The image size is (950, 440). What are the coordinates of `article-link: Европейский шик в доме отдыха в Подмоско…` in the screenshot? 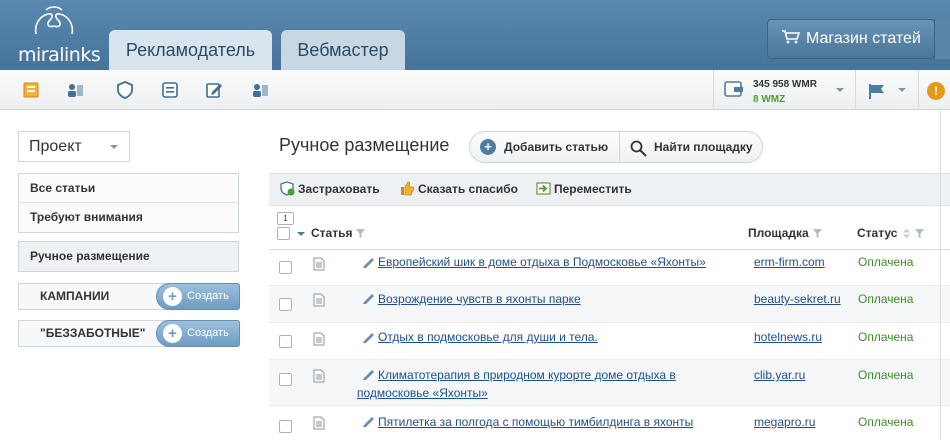 It's located at (543, 262).